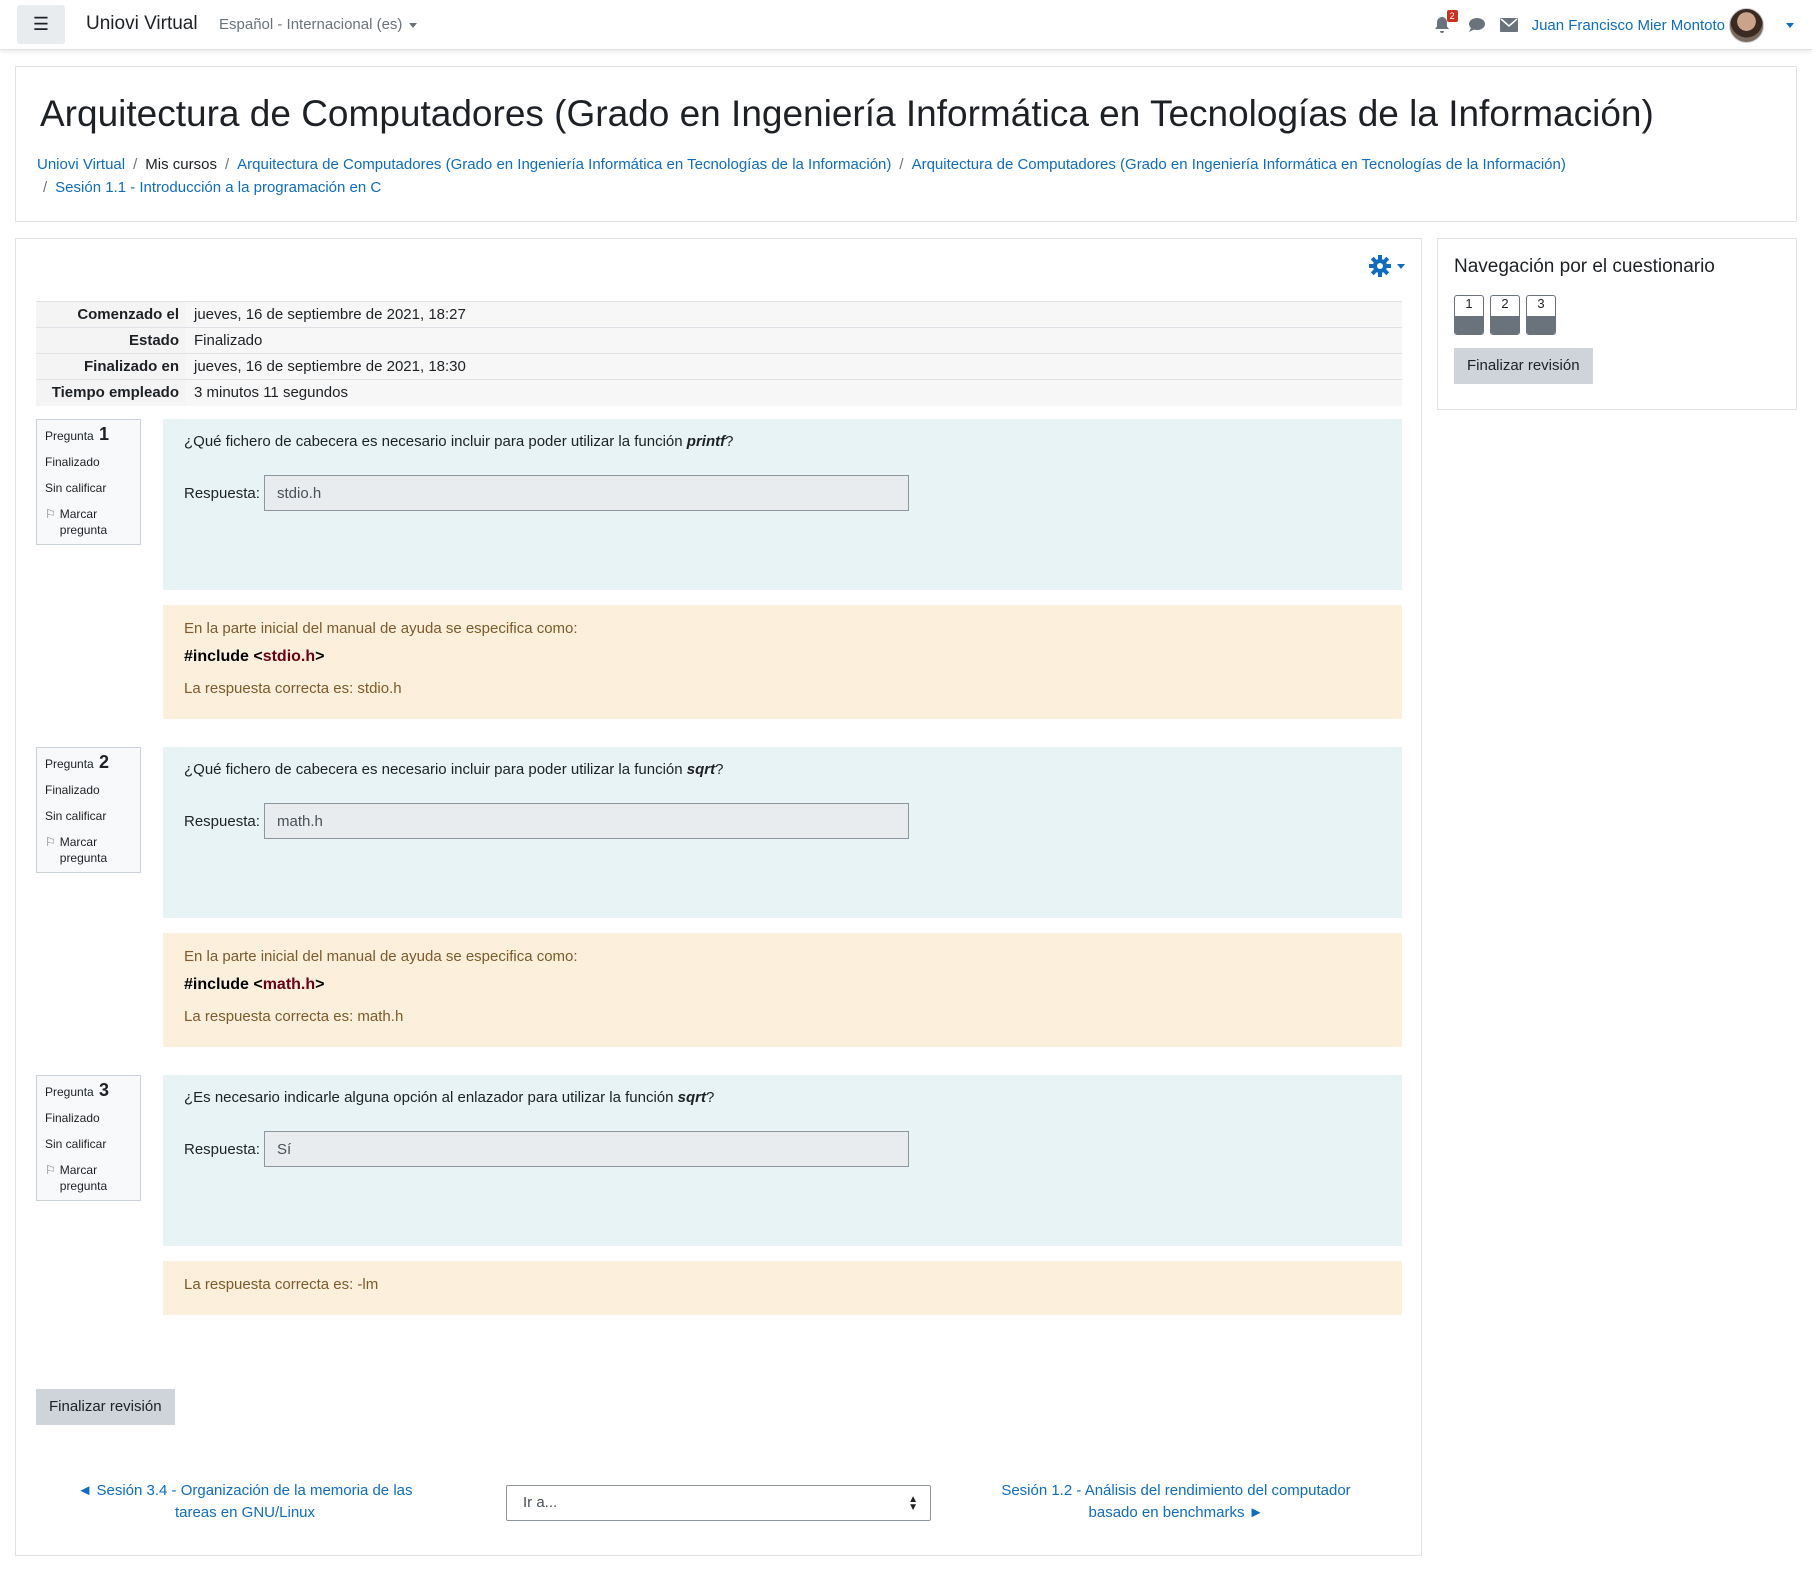 The height and width of the screenshot is (1594, 1812). Describe the element at coordinates (1584, 266) in the screenshot. I see `quiz-navigation-title: Navegación por el cuestionario` at that location.